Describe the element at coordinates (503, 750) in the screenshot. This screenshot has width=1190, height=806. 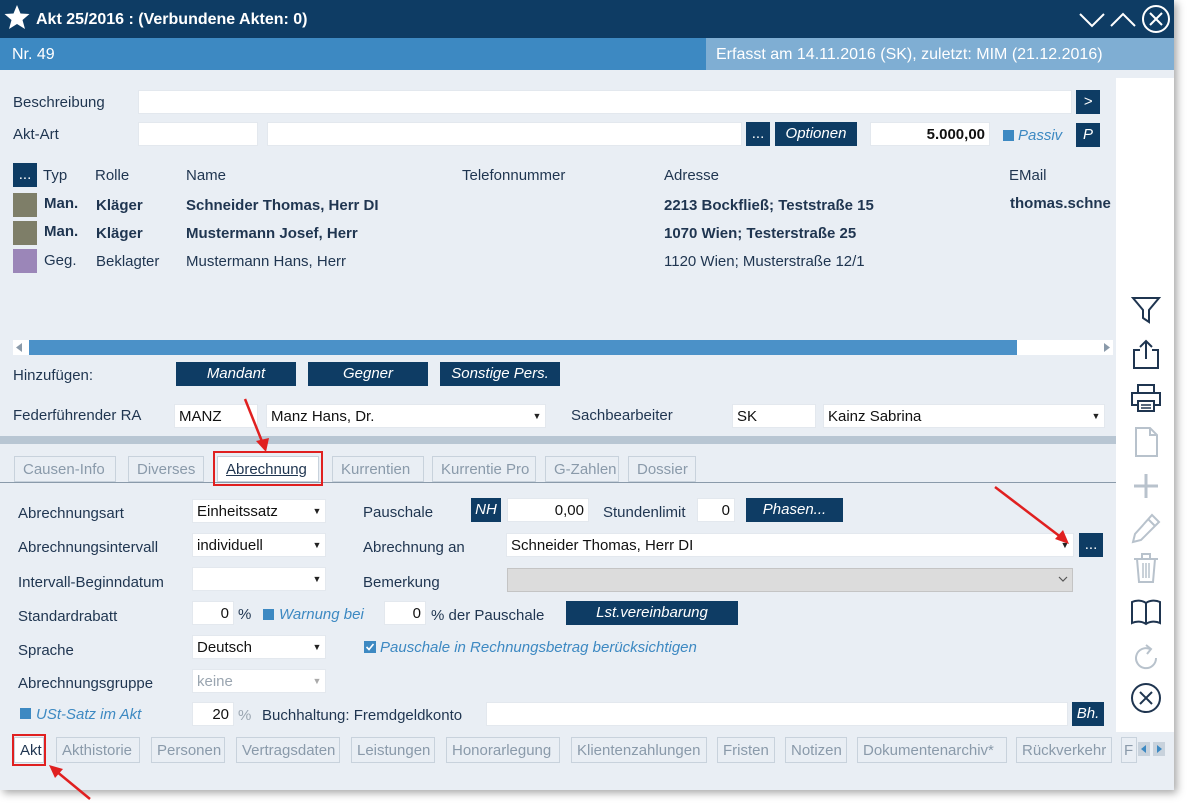
I see `bottom-tab-honorarlegung: Honorarlegung` at that location.